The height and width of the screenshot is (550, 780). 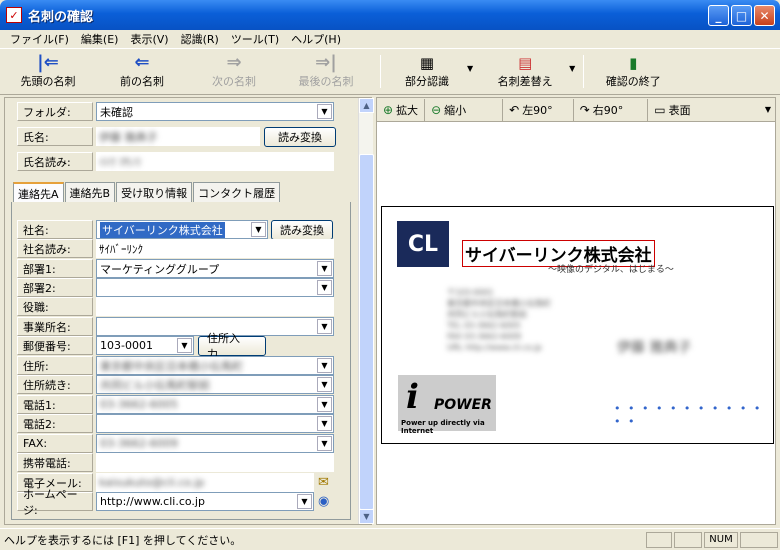 What do you see at coordinates (316, 39) in the screenshot?
I see `menu-help: ヘルプ(H)` at bounding box center [316, 39].